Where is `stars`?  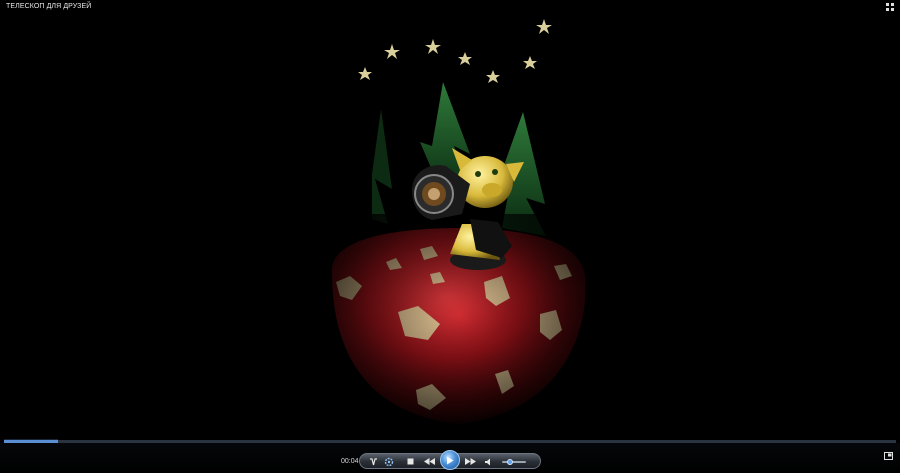
stars is located at coordinates (455, 51).